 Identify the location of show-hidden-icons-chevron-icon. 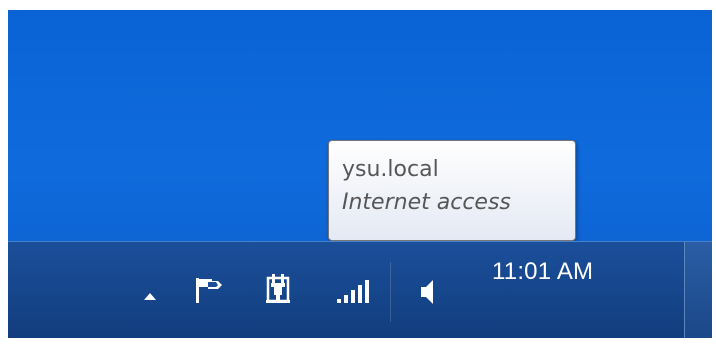
(150, 296).